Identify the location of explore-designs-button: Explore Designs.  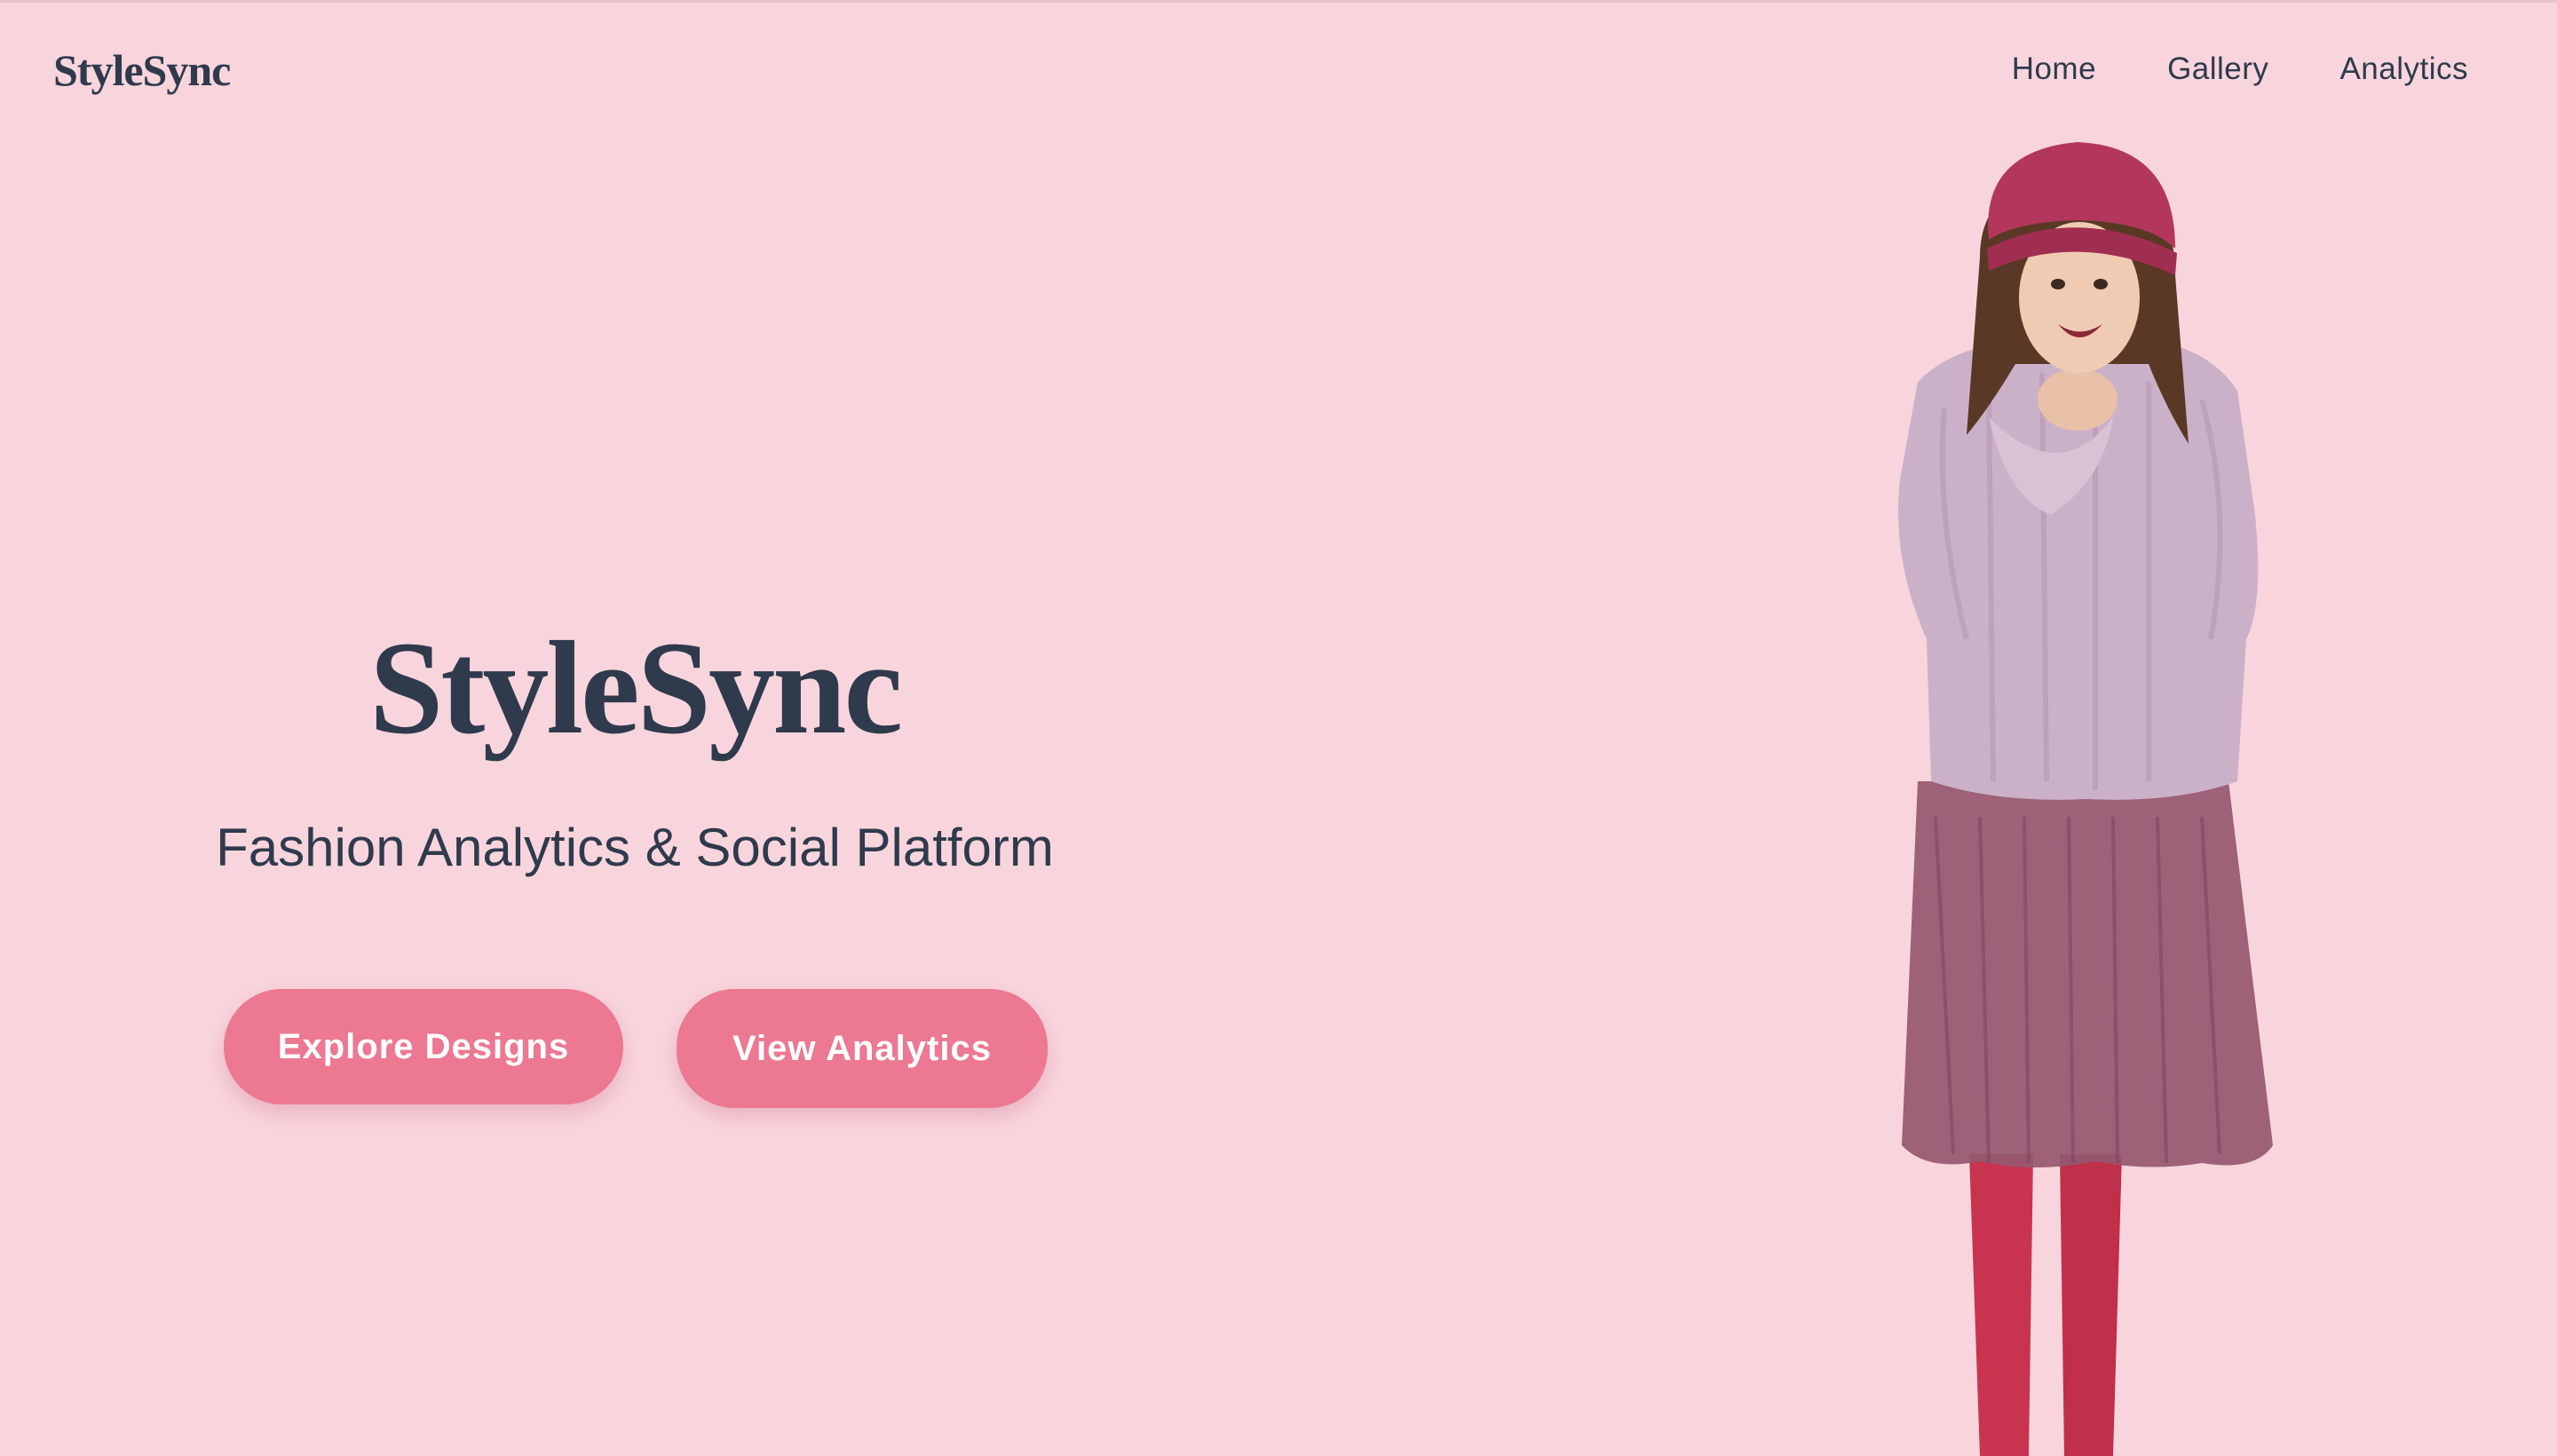
(423, 1046).